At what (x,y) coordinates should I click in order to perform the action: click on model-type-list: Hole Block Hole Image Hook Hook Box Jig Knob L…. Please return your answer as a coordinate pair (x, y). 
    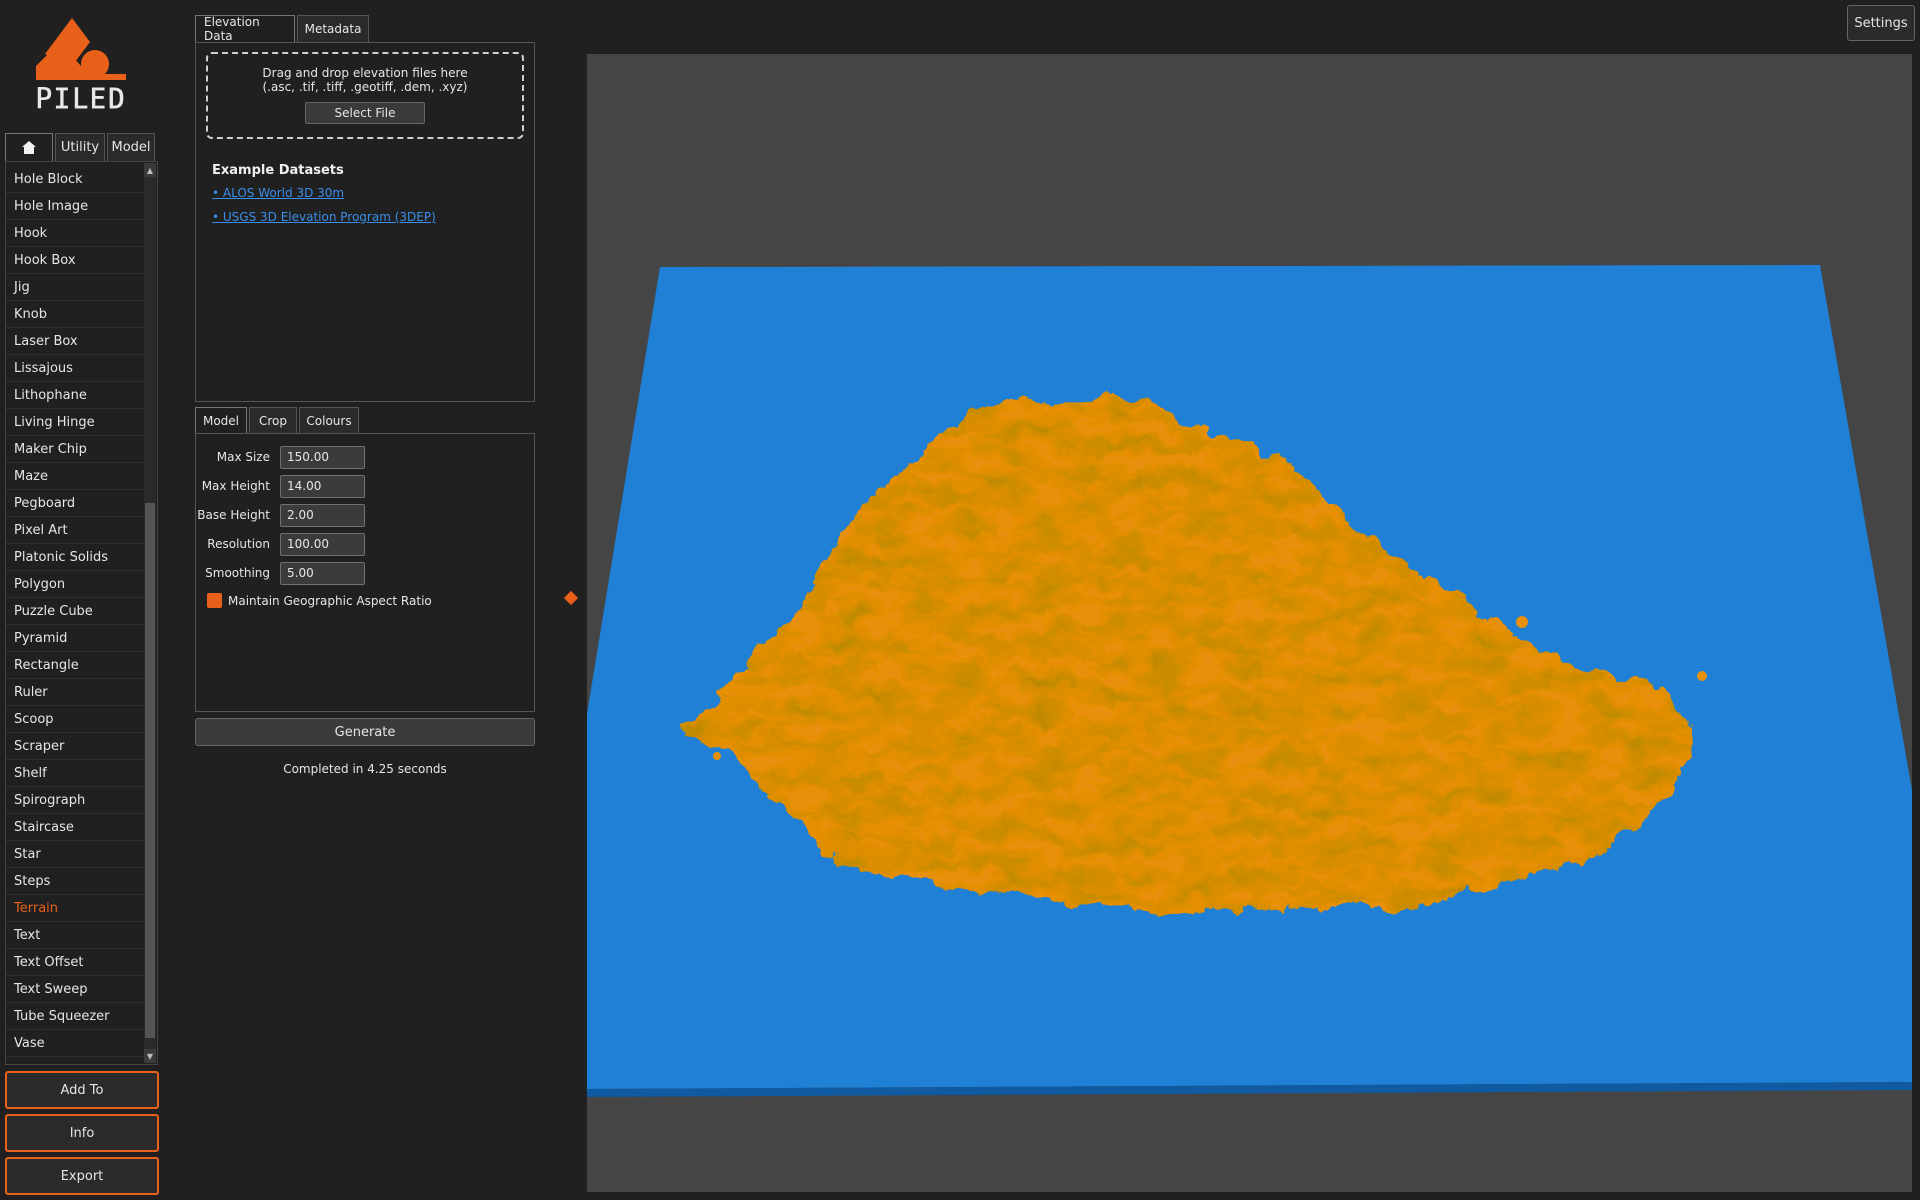
    Looking at the image, I should click on (81, 613).